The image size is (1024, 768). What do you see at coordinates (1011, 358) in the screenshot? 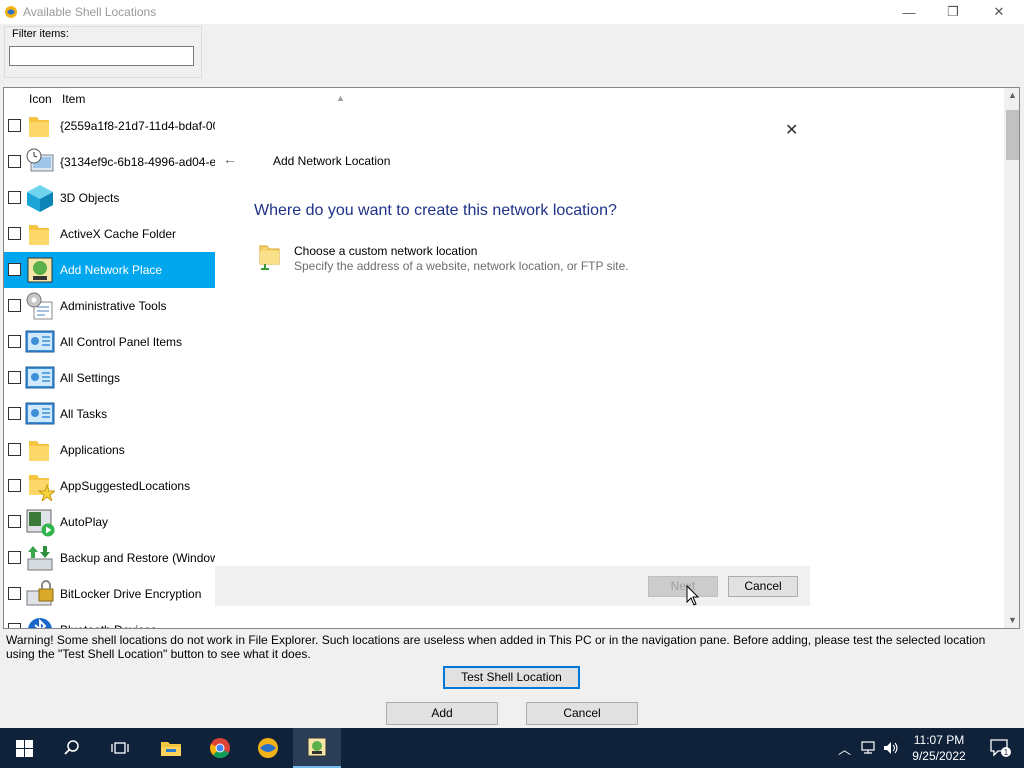
I see `vertical-scrollbar: ▲ ▼` at bounding box center [1011, 358].